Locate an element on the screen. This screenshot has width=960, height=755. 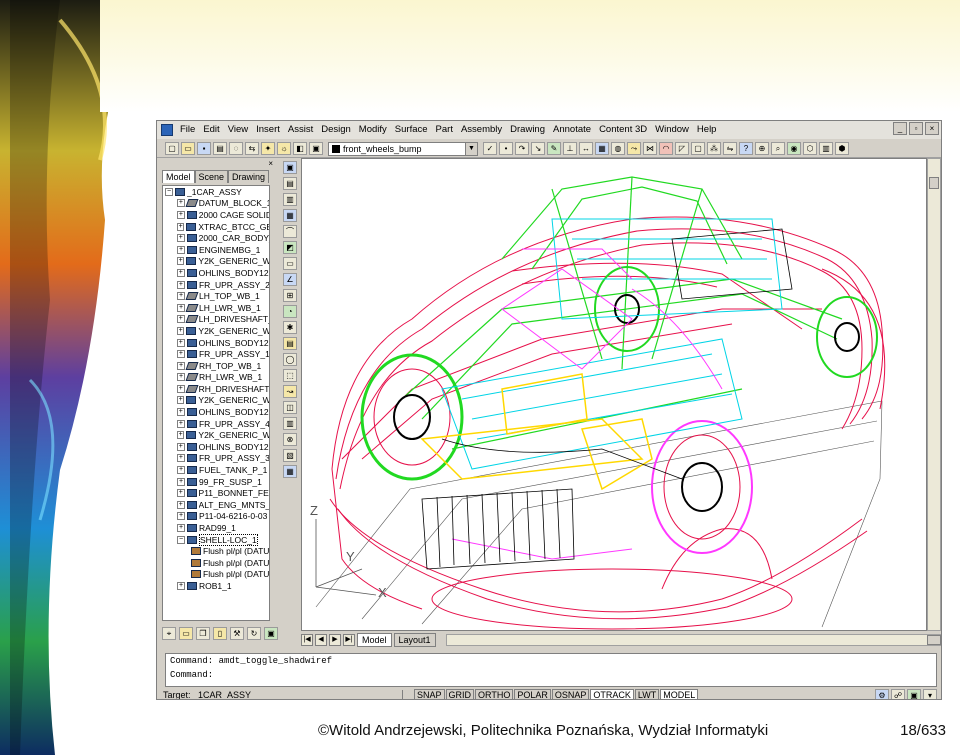
analyze-icon: ▥ is located at coordinates (290, 423).